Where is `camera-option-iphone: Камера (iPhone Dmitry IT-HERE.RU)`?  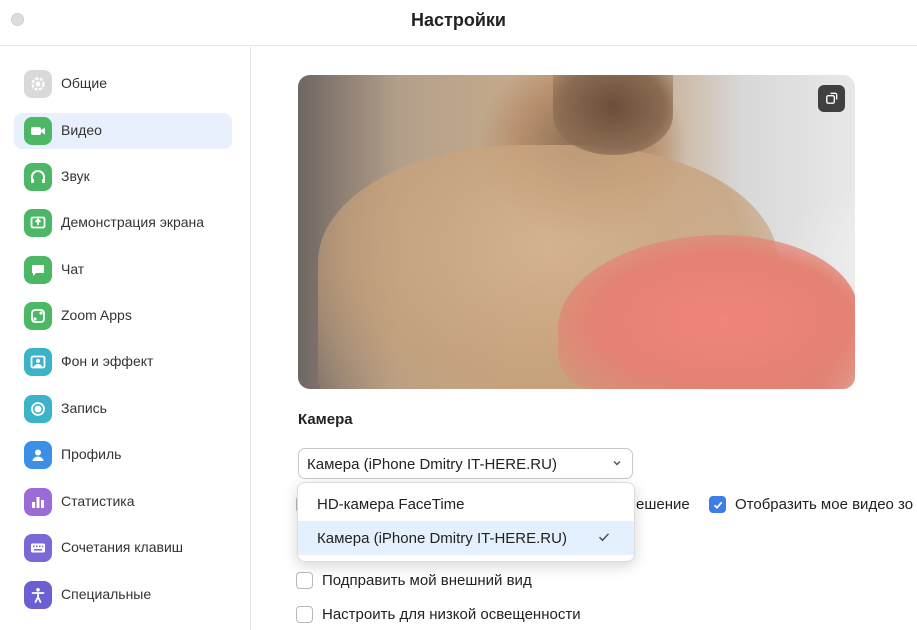
camera-option-iphone: Камера (iPhone Dmitry IT-HERE.RU) is located at coordinates (466, 538).